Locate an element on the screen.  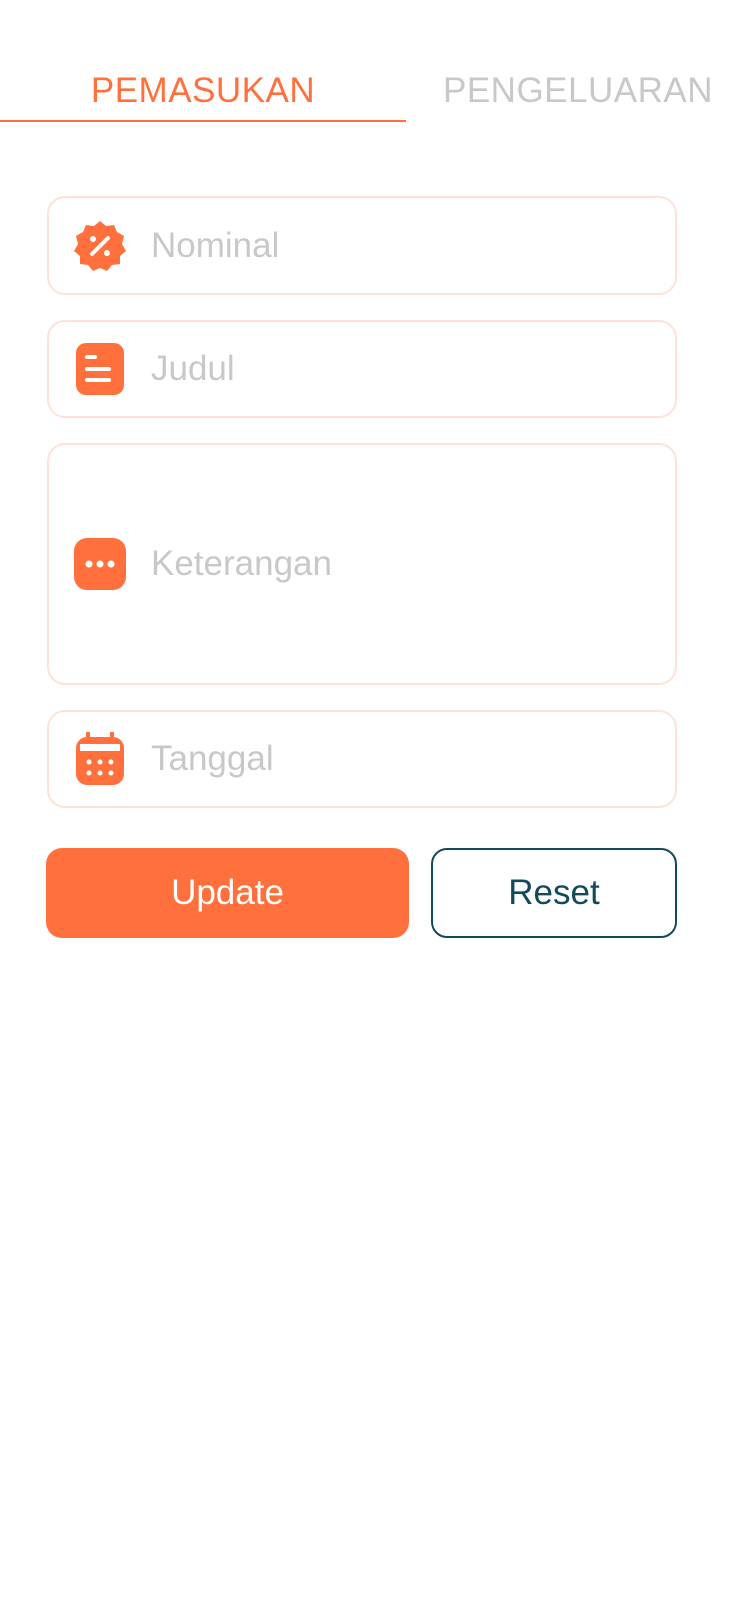
calendar-icon is located at coordinates (100, 759).